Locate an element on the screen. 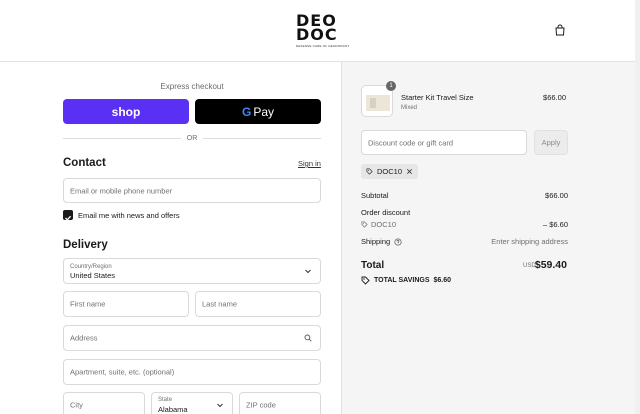 The width and height of the screenshot is (640, 414). news-checkbox-label: Email me with news and offers is located at coordinates (129, 215).